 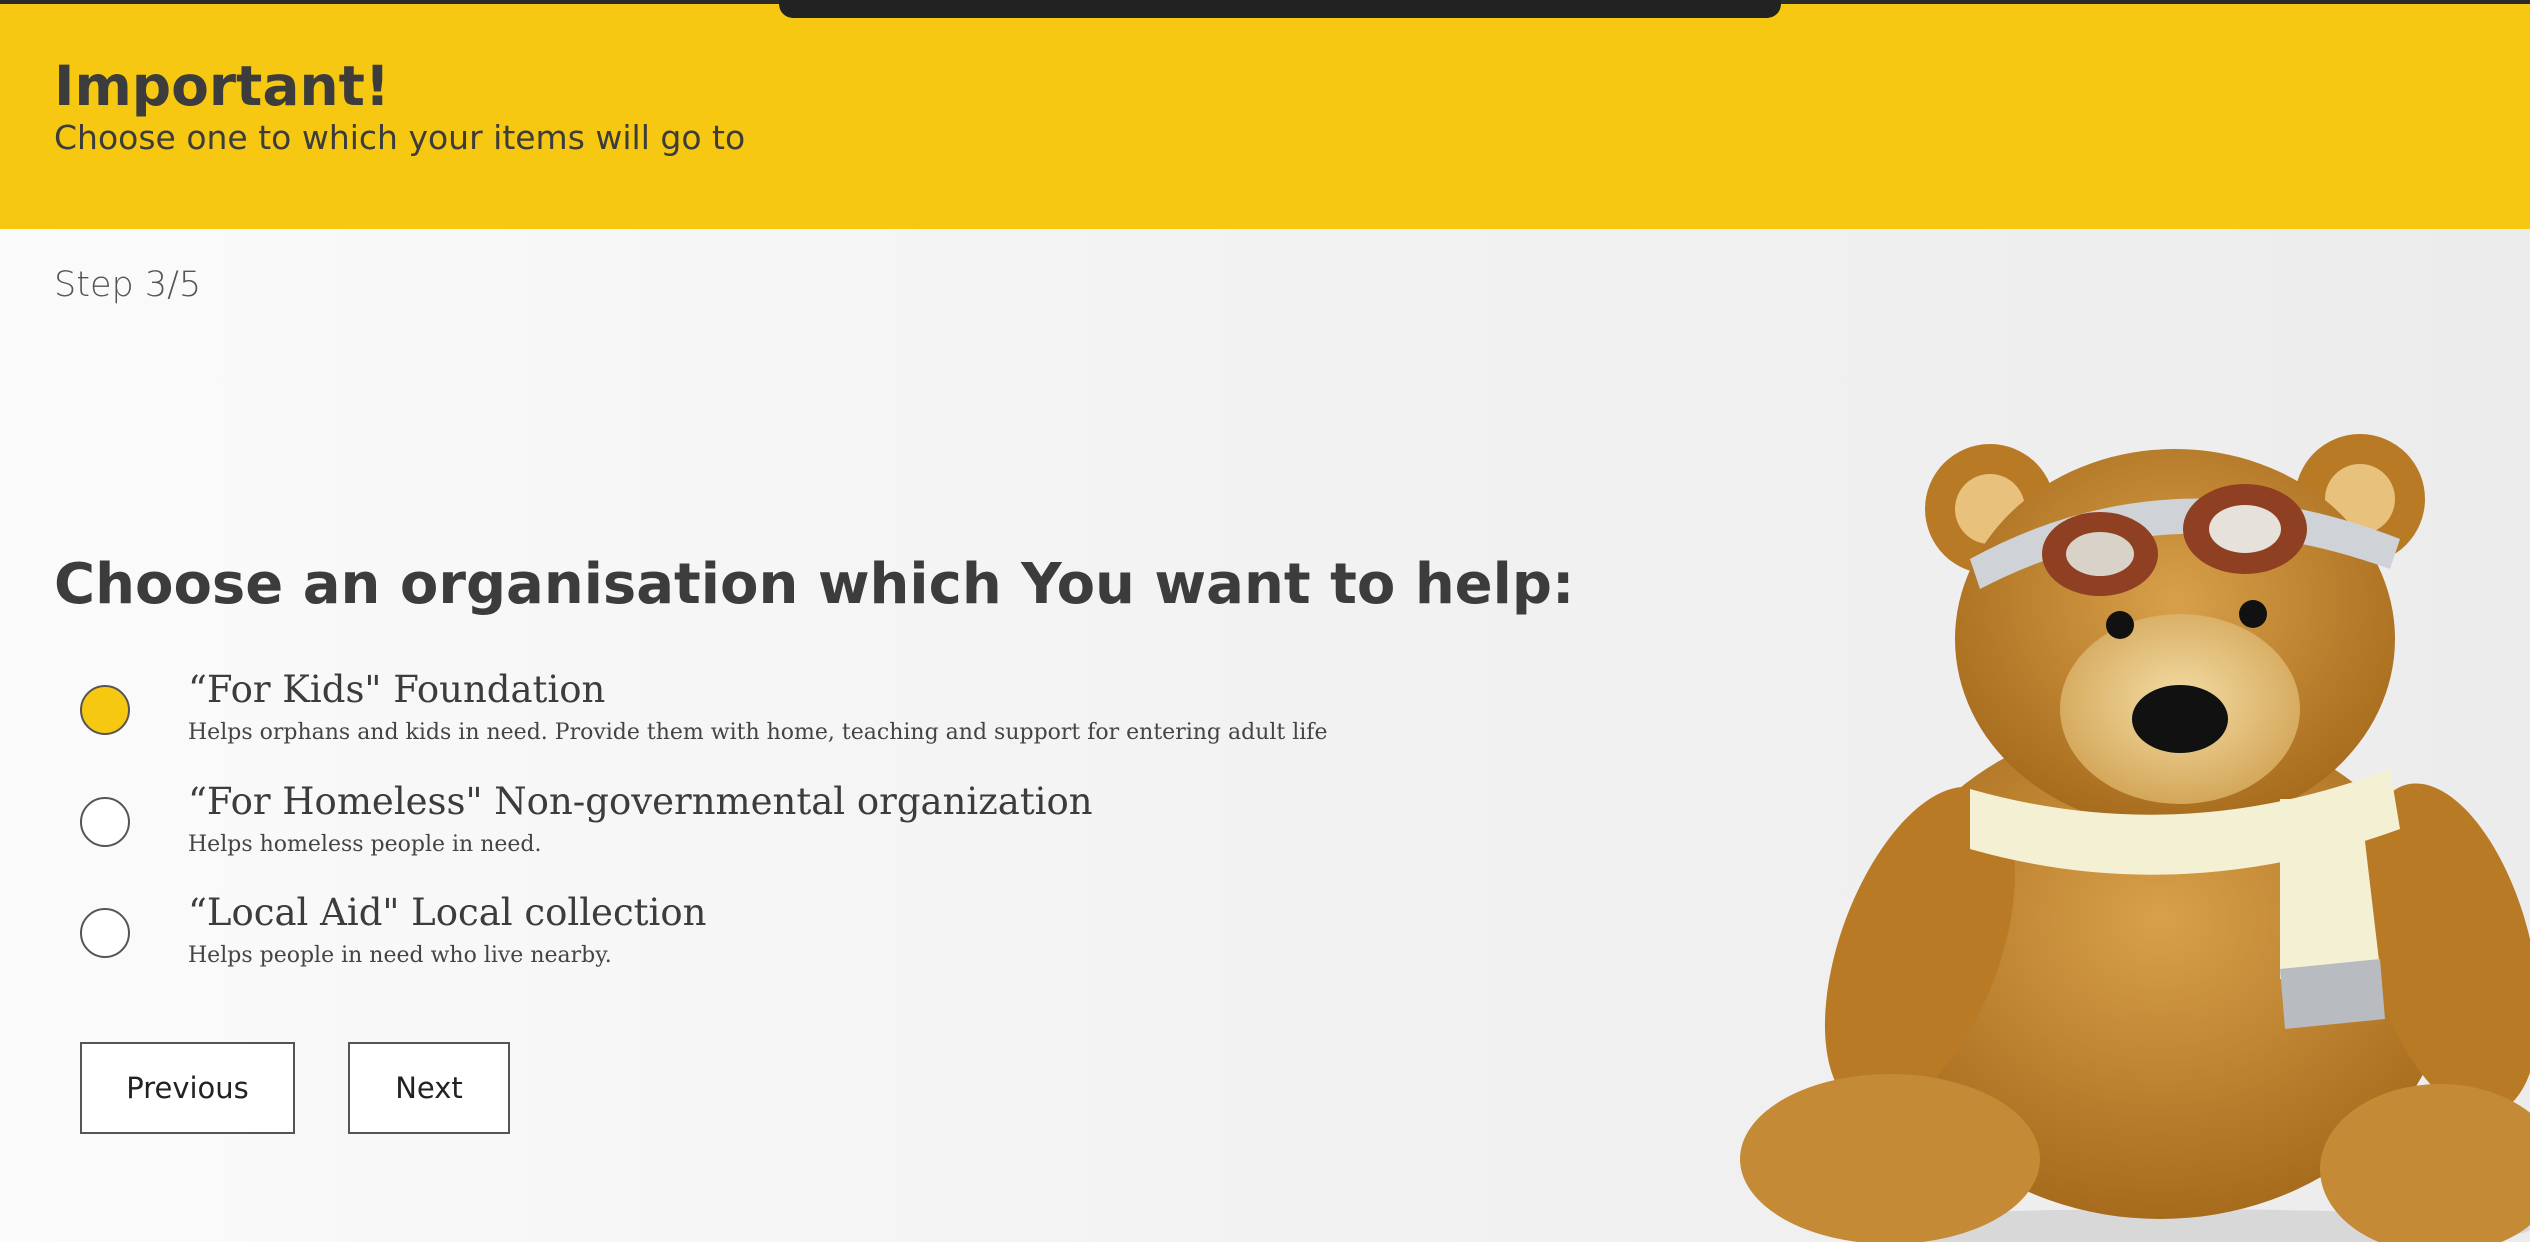 What do you see at coordinates (1280, 9) in the screenshot?
I see `top-dark-tab` at bounding box center [1280, 9].